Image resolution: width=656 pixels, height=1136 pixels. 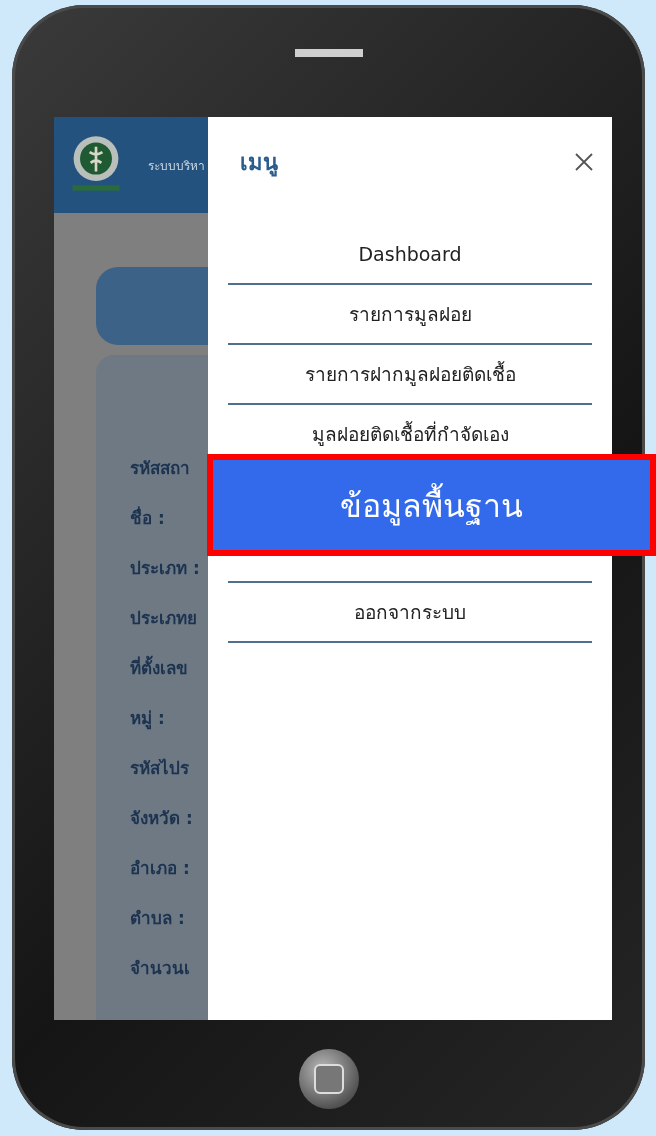 What do you see at coordinates (161, 818) in the screenshot?
I see `field-label: จังหวัด :` at bounding box center [161, 818].